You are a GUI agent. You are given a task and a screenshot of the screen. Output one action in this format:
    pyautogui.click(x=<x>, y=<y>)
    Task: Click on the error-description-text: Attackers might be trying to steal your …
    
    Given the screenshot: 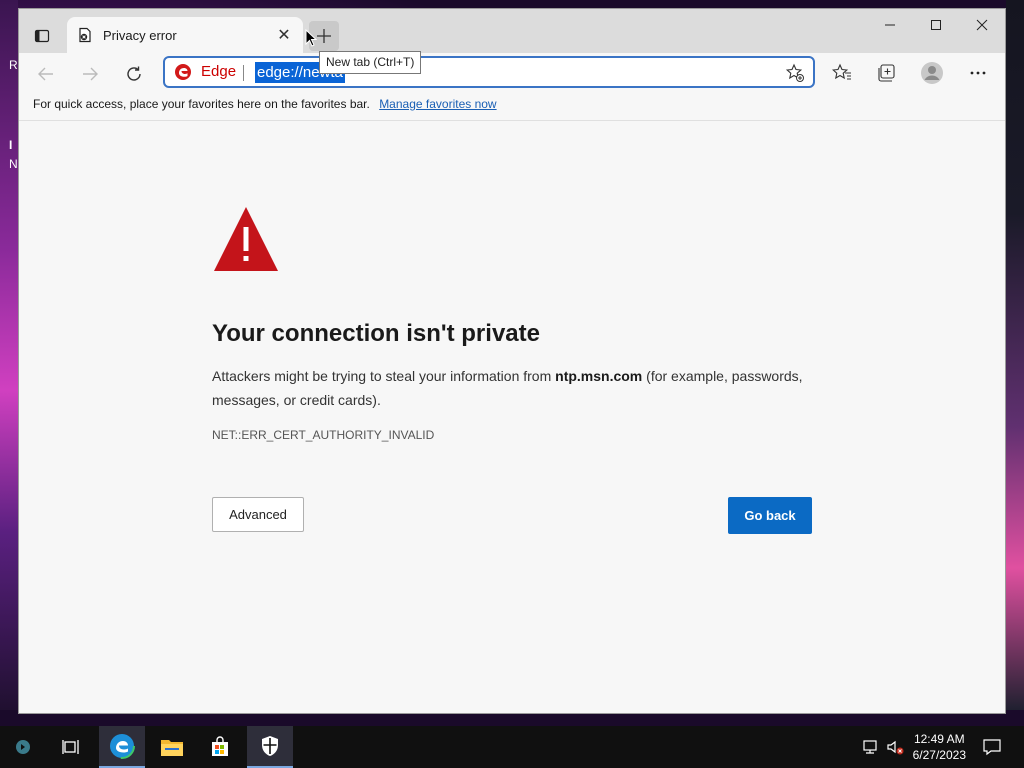 What is the action you would take?
    pyautogui.click(x=384, y=376)
    